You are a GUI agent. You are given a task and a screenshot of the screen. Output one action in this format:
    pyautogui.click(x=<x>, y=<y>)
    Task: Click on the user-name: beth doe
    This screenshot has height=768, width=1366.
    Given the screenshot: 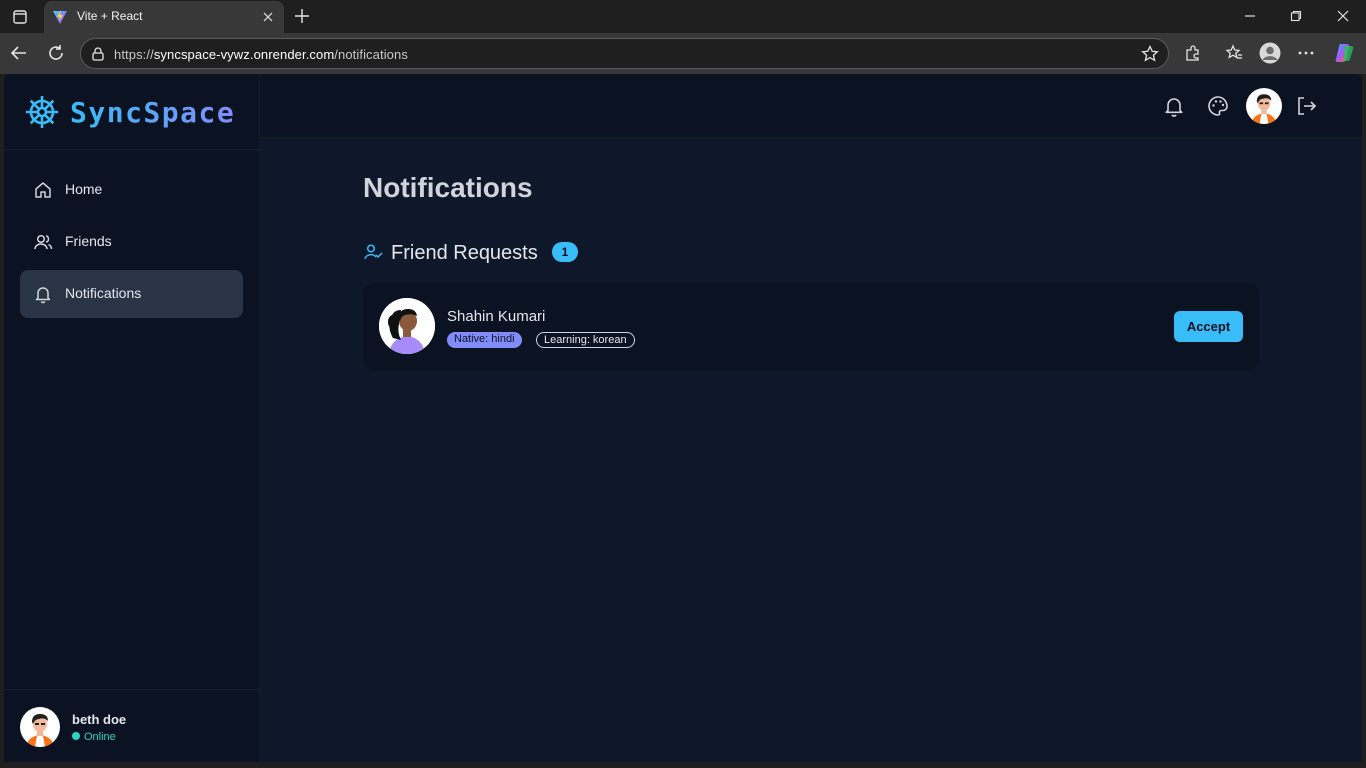 What is the action you would take?
    pyautogui.click(x=99, y=719)
    